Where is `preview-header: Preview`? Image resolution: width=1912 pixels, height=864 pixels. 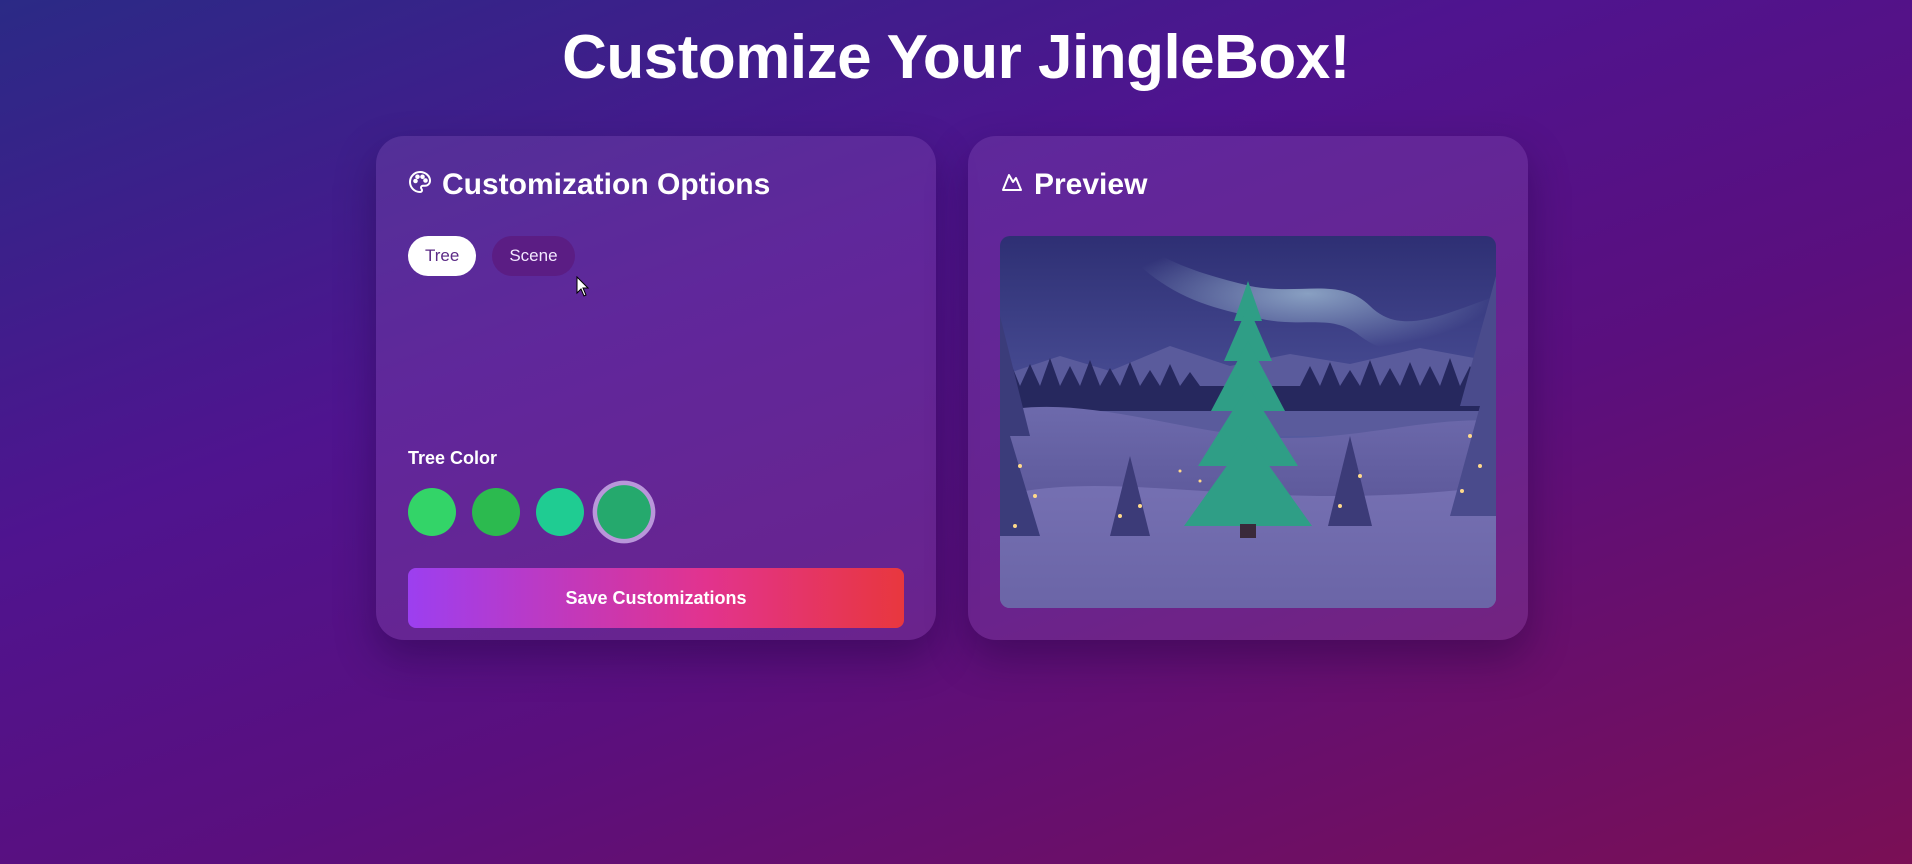 preview-header: Preview is located at coordinates (1073, 185).